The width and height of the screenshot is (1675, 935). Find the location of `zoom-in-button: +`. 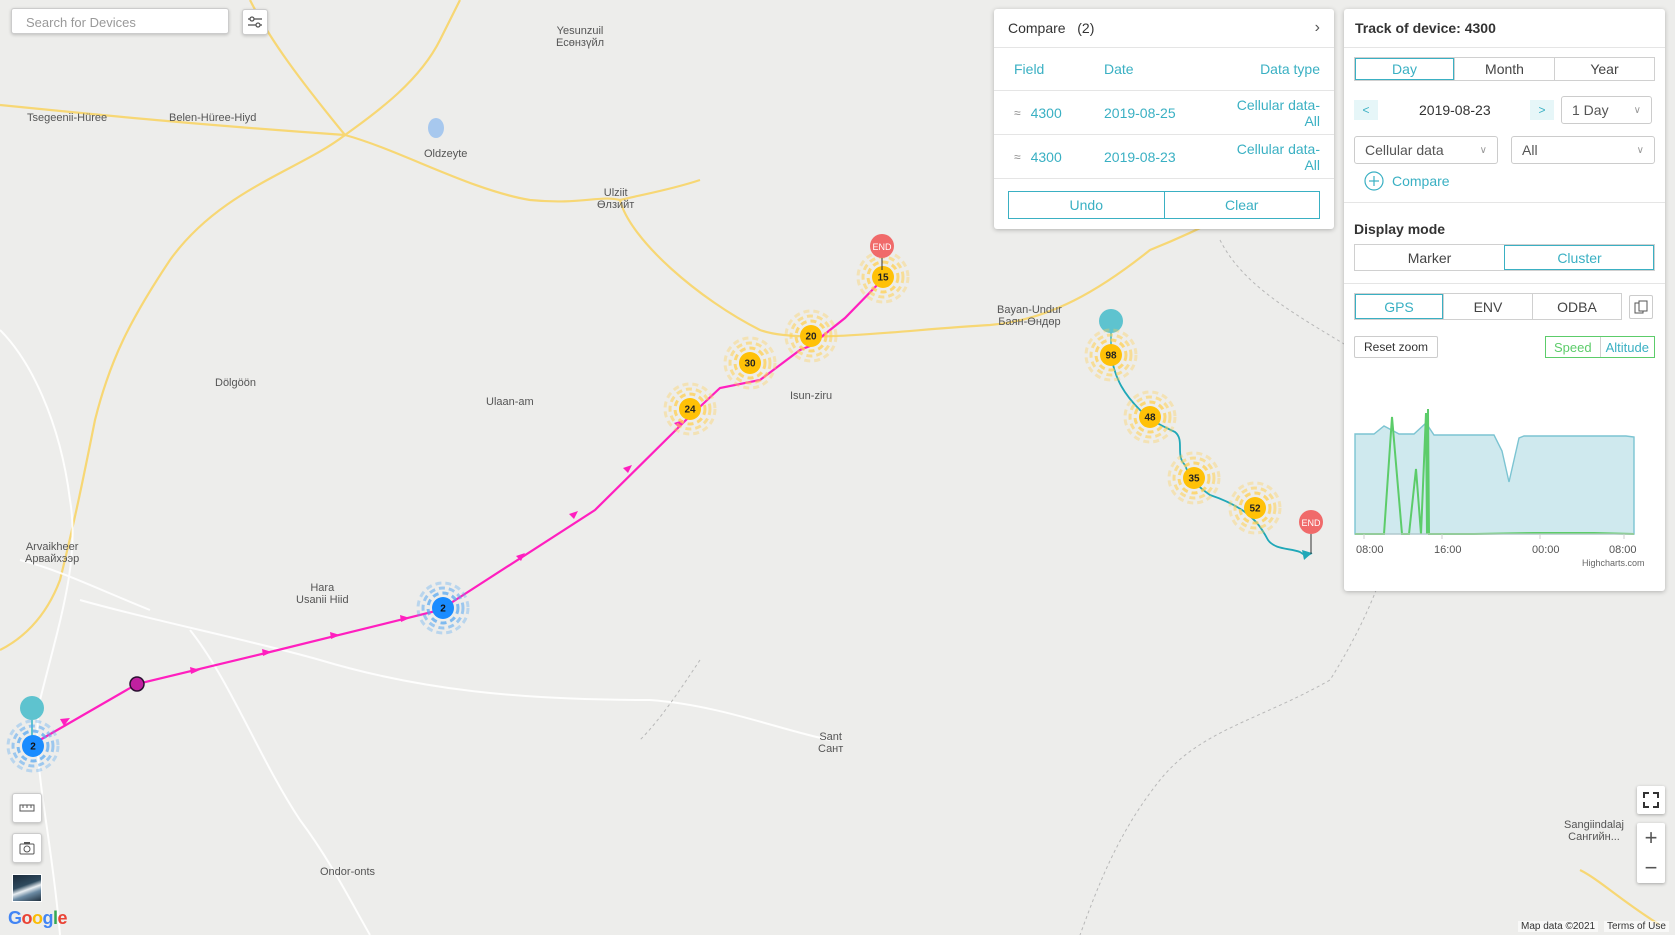

zoom-in-button: + is located at coordinates (1651, 838).